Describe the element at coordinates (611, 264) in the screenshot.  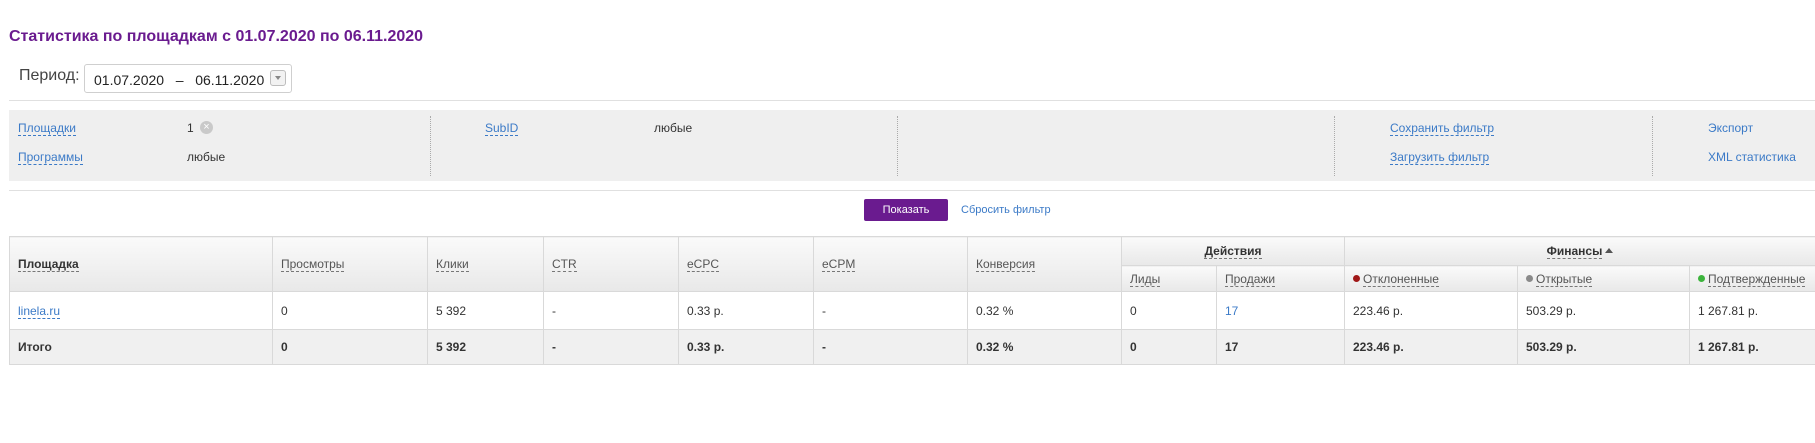
I see `col-ctr-header: CTR` at that location.